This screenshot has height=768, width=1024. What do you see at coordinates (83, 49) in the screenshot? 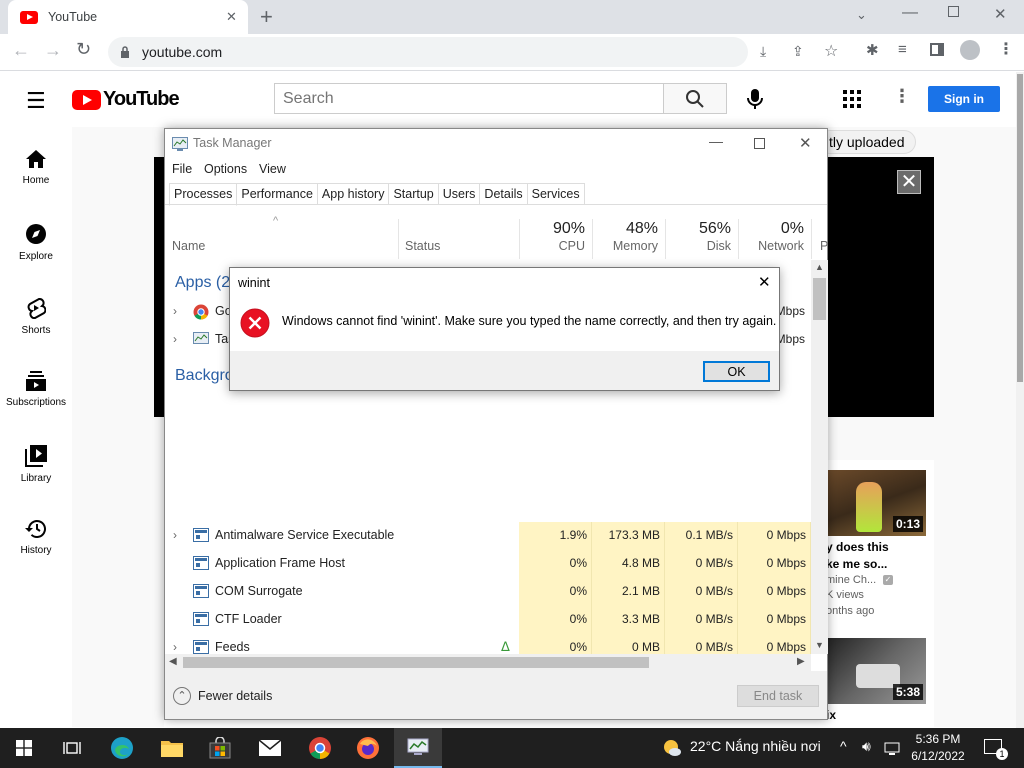
I see `reload-icon: ↻` at bounding box center [83, 49].